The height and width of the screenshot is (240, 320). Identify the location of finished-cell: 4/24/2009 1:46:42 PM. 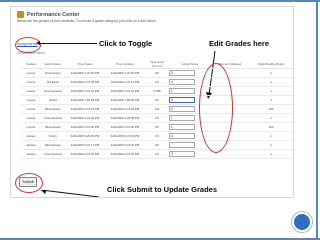
(125, 91).